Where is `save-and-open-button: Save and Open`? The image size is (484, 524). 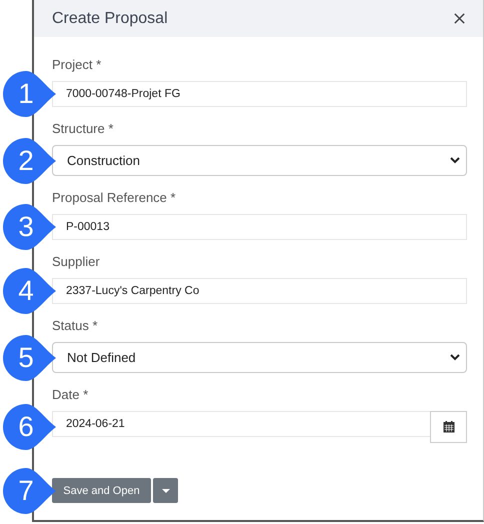 save-and-open-button: Save and Open is located at coordinates (101, 490).